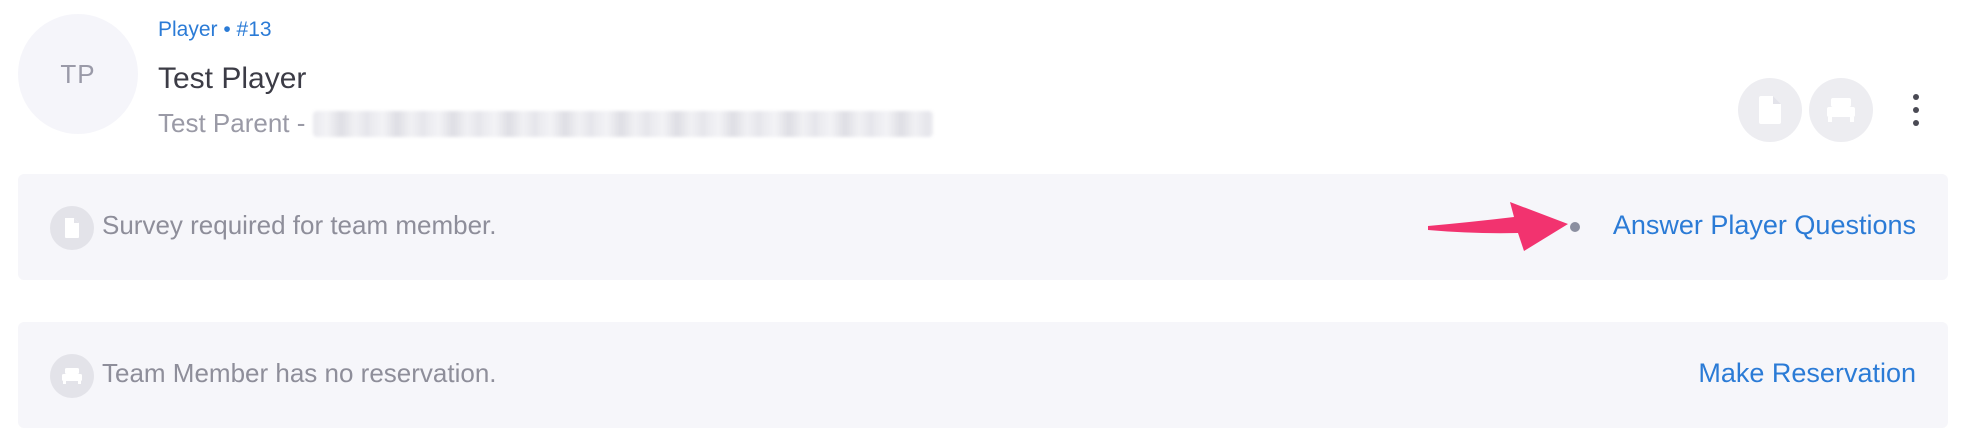 This screenshot has height=444, width=1966. I want to click on reservation-notice-icon-wrap, so click(72, 376).